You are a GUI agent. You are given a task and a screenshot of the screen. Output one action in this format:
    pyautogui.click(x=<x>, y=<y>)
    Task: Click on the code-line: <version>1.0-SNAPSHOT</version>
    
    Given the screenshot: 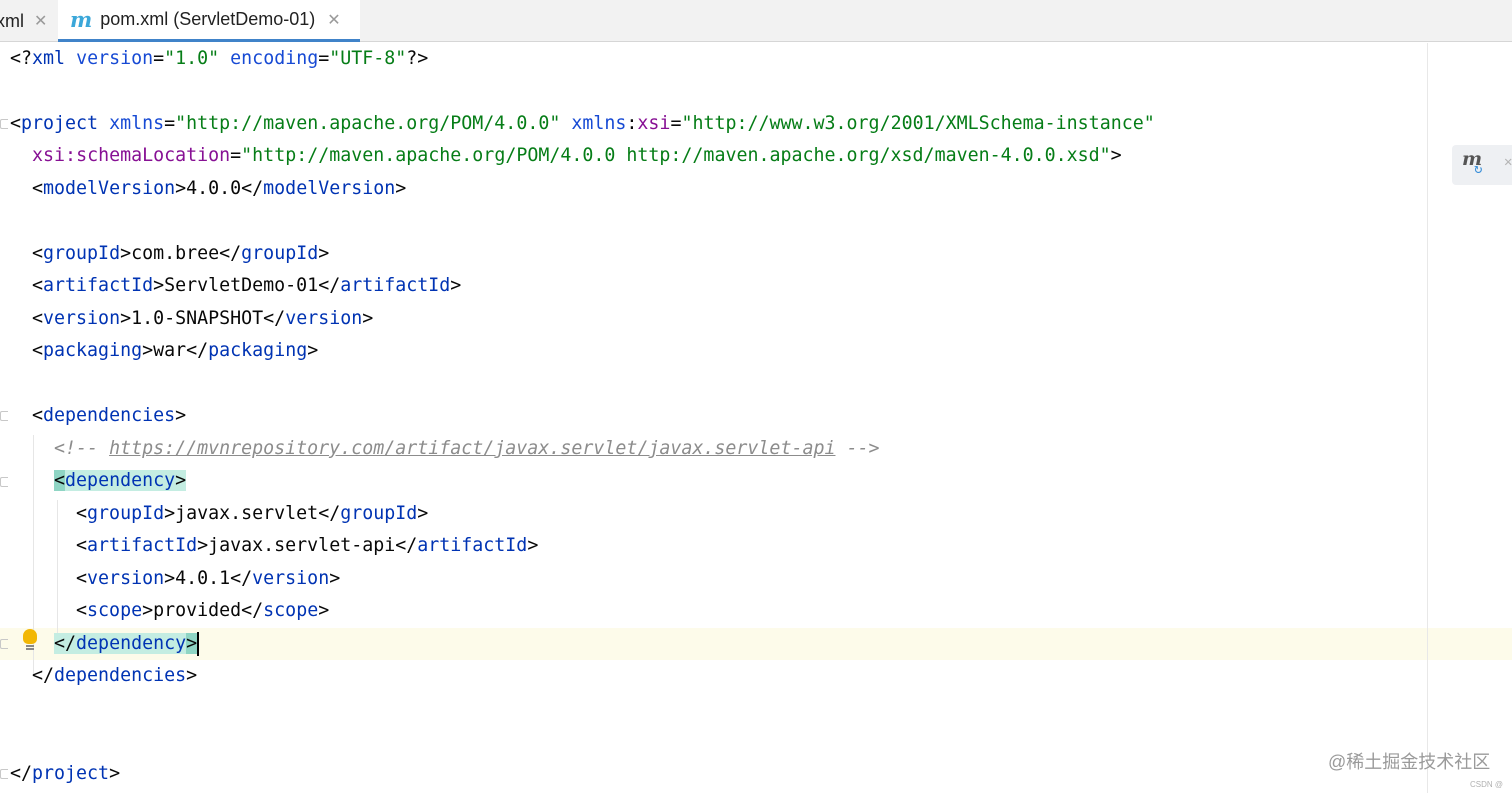 What is the action you would take?
    pyautogui.click(x=192, y=318)
    